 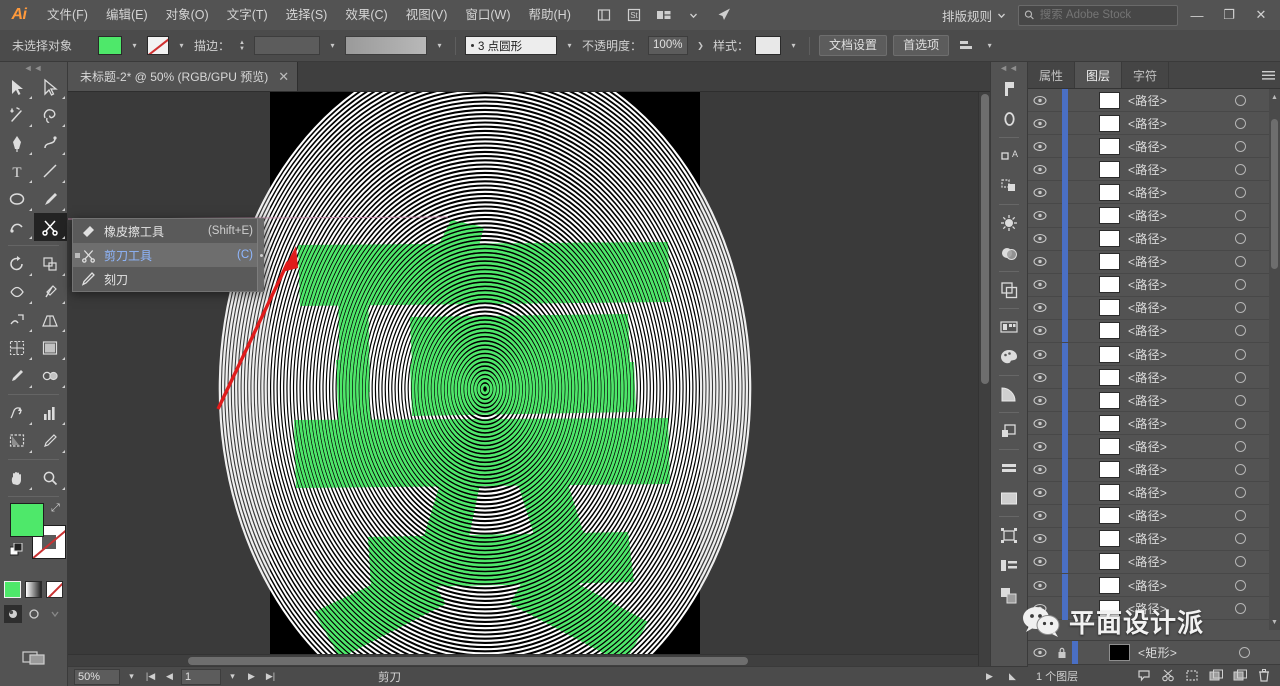 I want to click on color-mode-gradient-icon, so click(x=33, y=589).